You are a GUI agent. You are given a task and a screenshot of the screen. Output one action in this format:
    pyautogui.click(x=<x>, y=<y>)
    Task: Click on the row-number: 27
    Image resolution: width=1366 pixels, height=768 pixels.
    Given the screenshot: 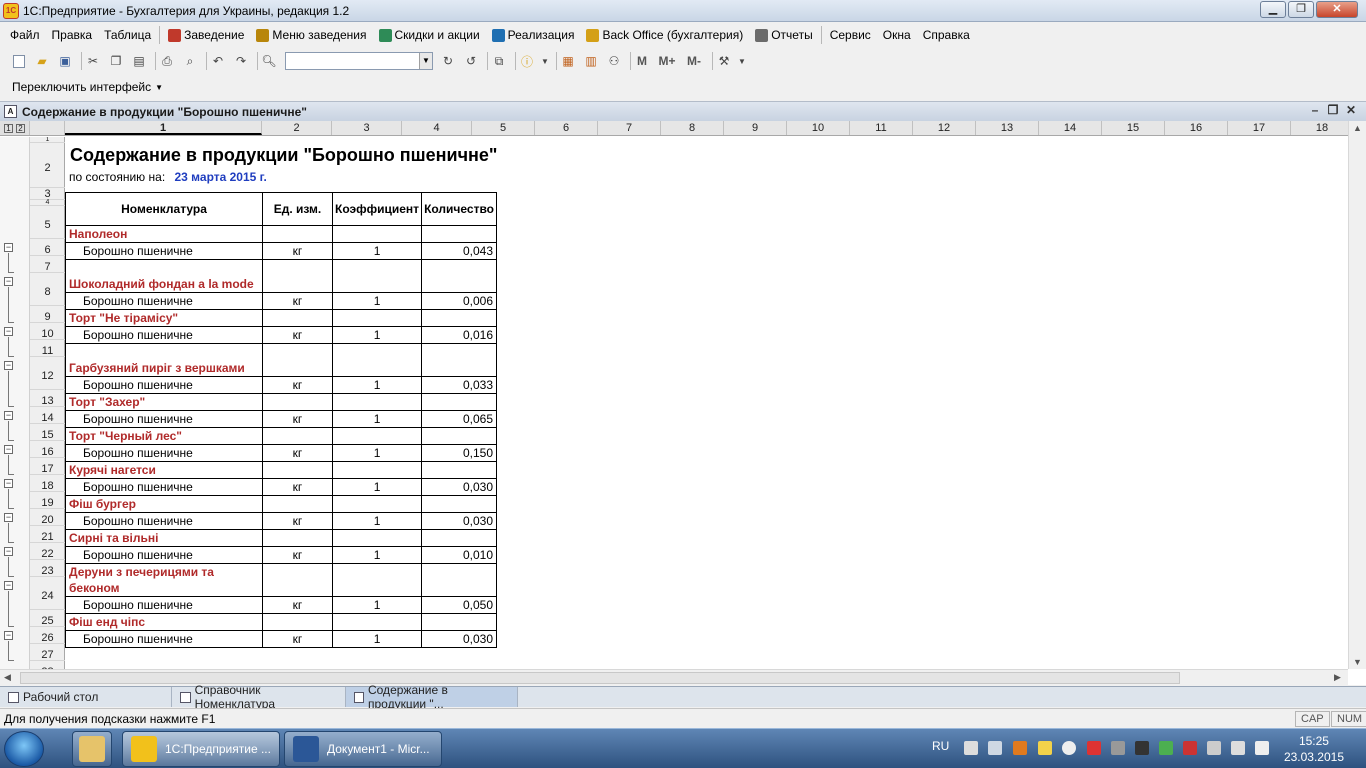 What is the action you would take?
    pyautogui.click(x=47, y=652)
    